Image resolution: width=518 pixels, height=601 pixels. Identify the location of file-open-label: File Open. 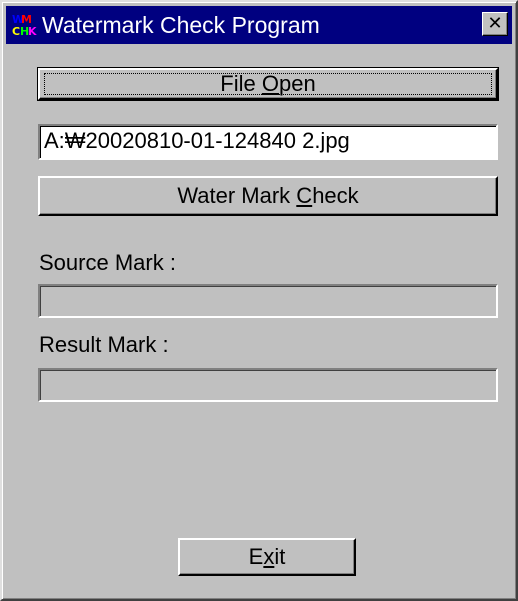
(268, 83).